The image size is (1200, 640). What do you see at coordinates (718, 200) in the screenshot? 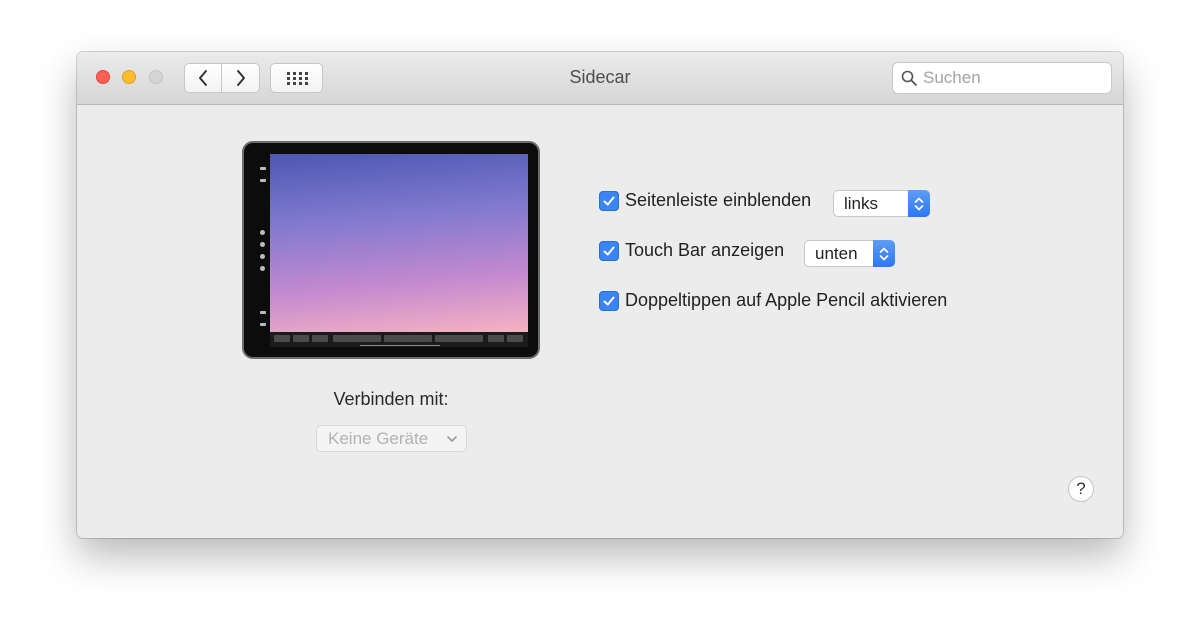
I see `show-sidebar-label: Seitenleiste einblenden` at bounding box center [718, 200].